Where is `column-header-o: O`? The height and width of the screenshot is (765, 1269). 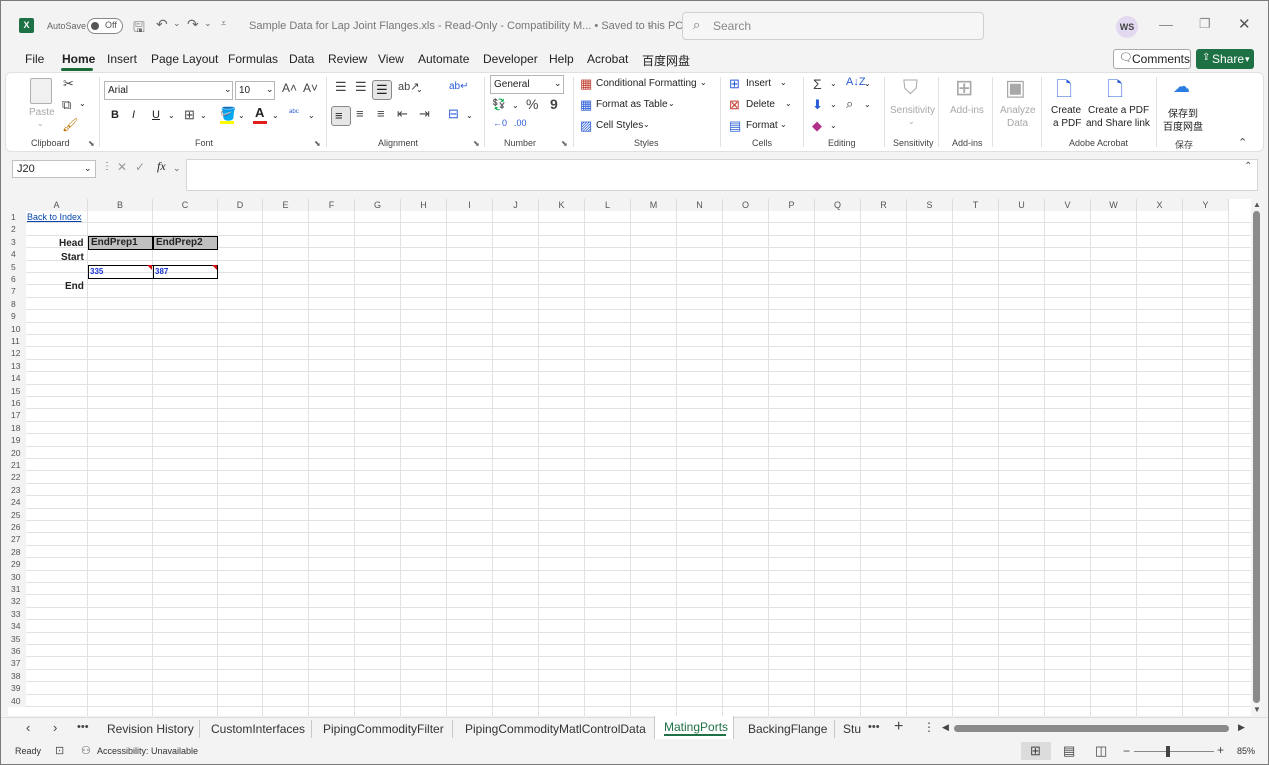
column-header-o: O is located at coordinates (746, 205).